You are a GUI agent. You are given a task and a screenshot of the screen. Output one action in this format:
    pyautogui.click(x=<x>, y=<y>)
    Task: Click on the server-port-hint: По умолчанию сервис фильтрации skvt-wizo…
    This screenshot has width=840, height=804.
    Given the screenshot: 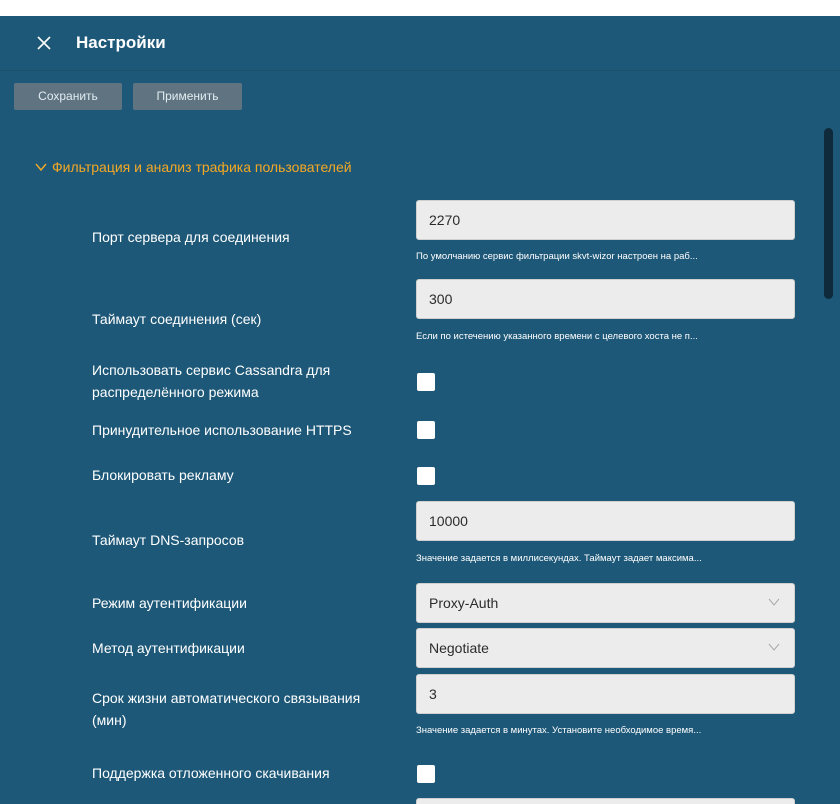 What is the action you would take?
    pyautogui.click(x=557, y=256)
    